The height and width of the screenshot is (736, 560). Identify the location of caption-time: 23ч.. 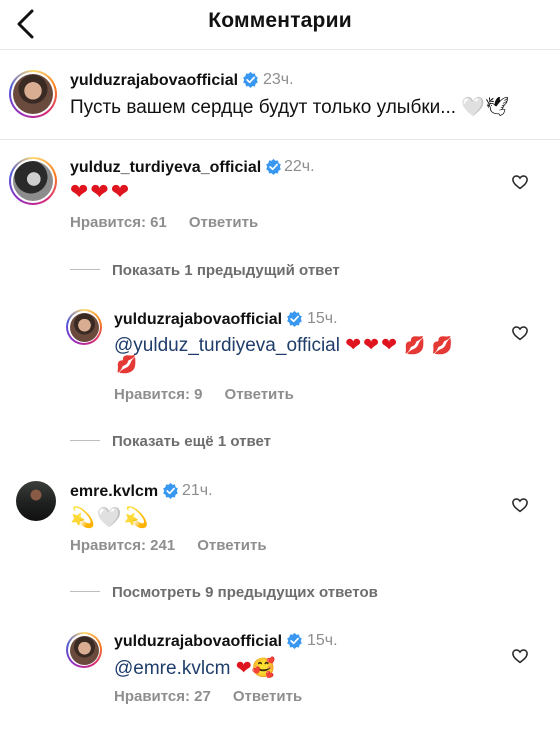
(278, 79).